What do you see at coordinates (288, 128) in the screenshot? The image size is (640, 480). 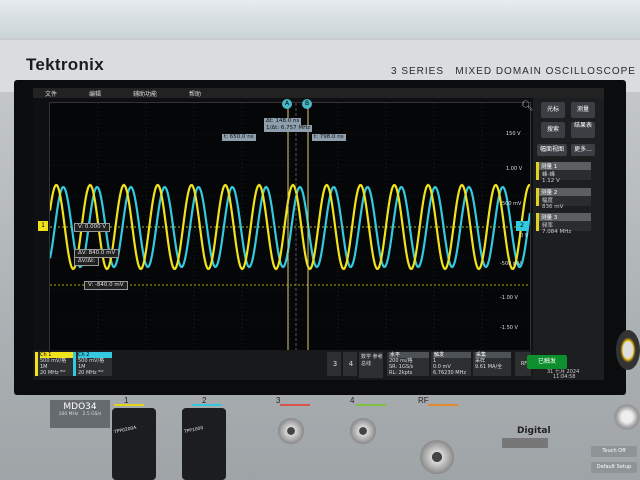 I see `cursor-inv-delta-t: 1/Δt: 6.757 MHz` at bounding box center [288, 128].